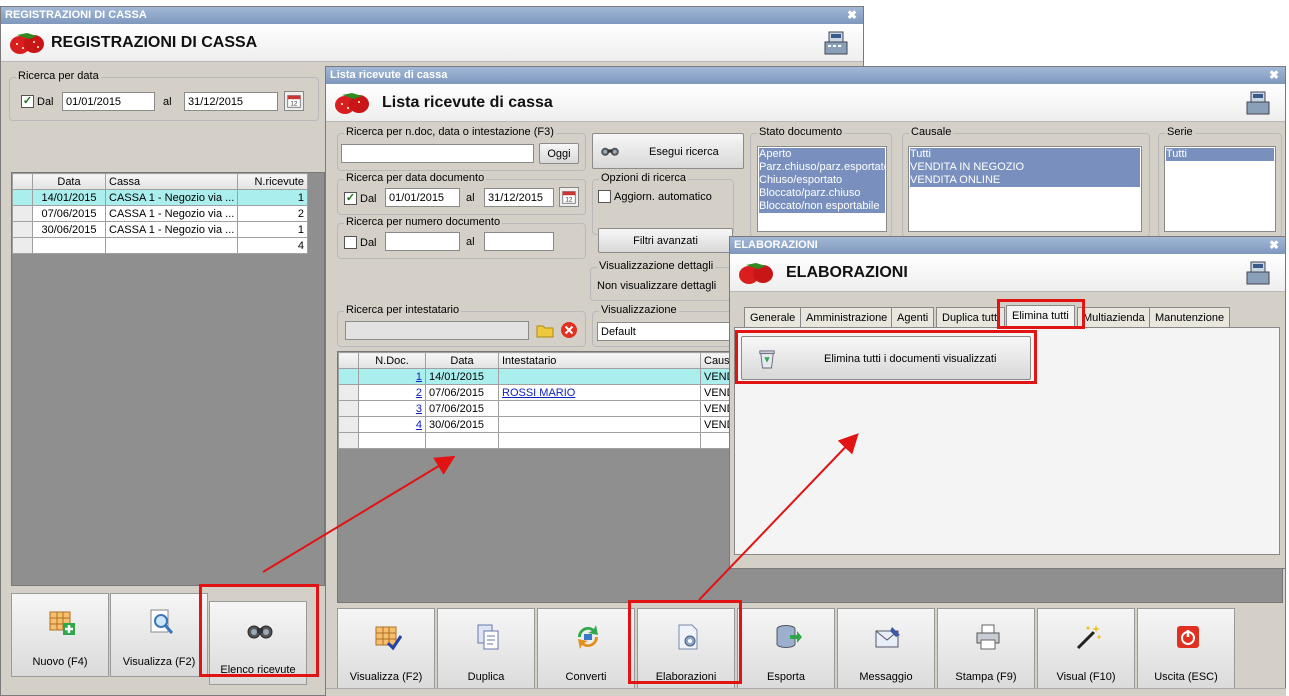 Image resolution: width=1289 pixels, height=696 pixels. I want to click on list-item: Chiuso/esportato, so click(822, 180).